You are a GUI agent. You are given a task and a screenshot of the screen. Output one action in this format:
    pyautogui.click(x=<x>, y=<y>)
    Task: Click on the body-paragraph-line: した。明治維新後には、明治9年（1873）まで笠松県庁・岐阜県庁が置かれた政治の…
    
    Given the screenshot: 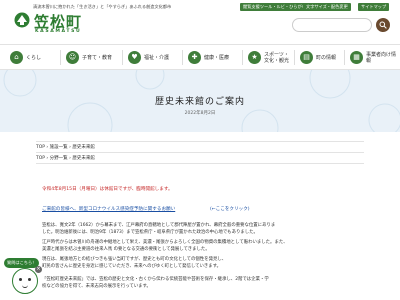 What is the action you would take?
    pyautogui.click(x=150, y=232)
    